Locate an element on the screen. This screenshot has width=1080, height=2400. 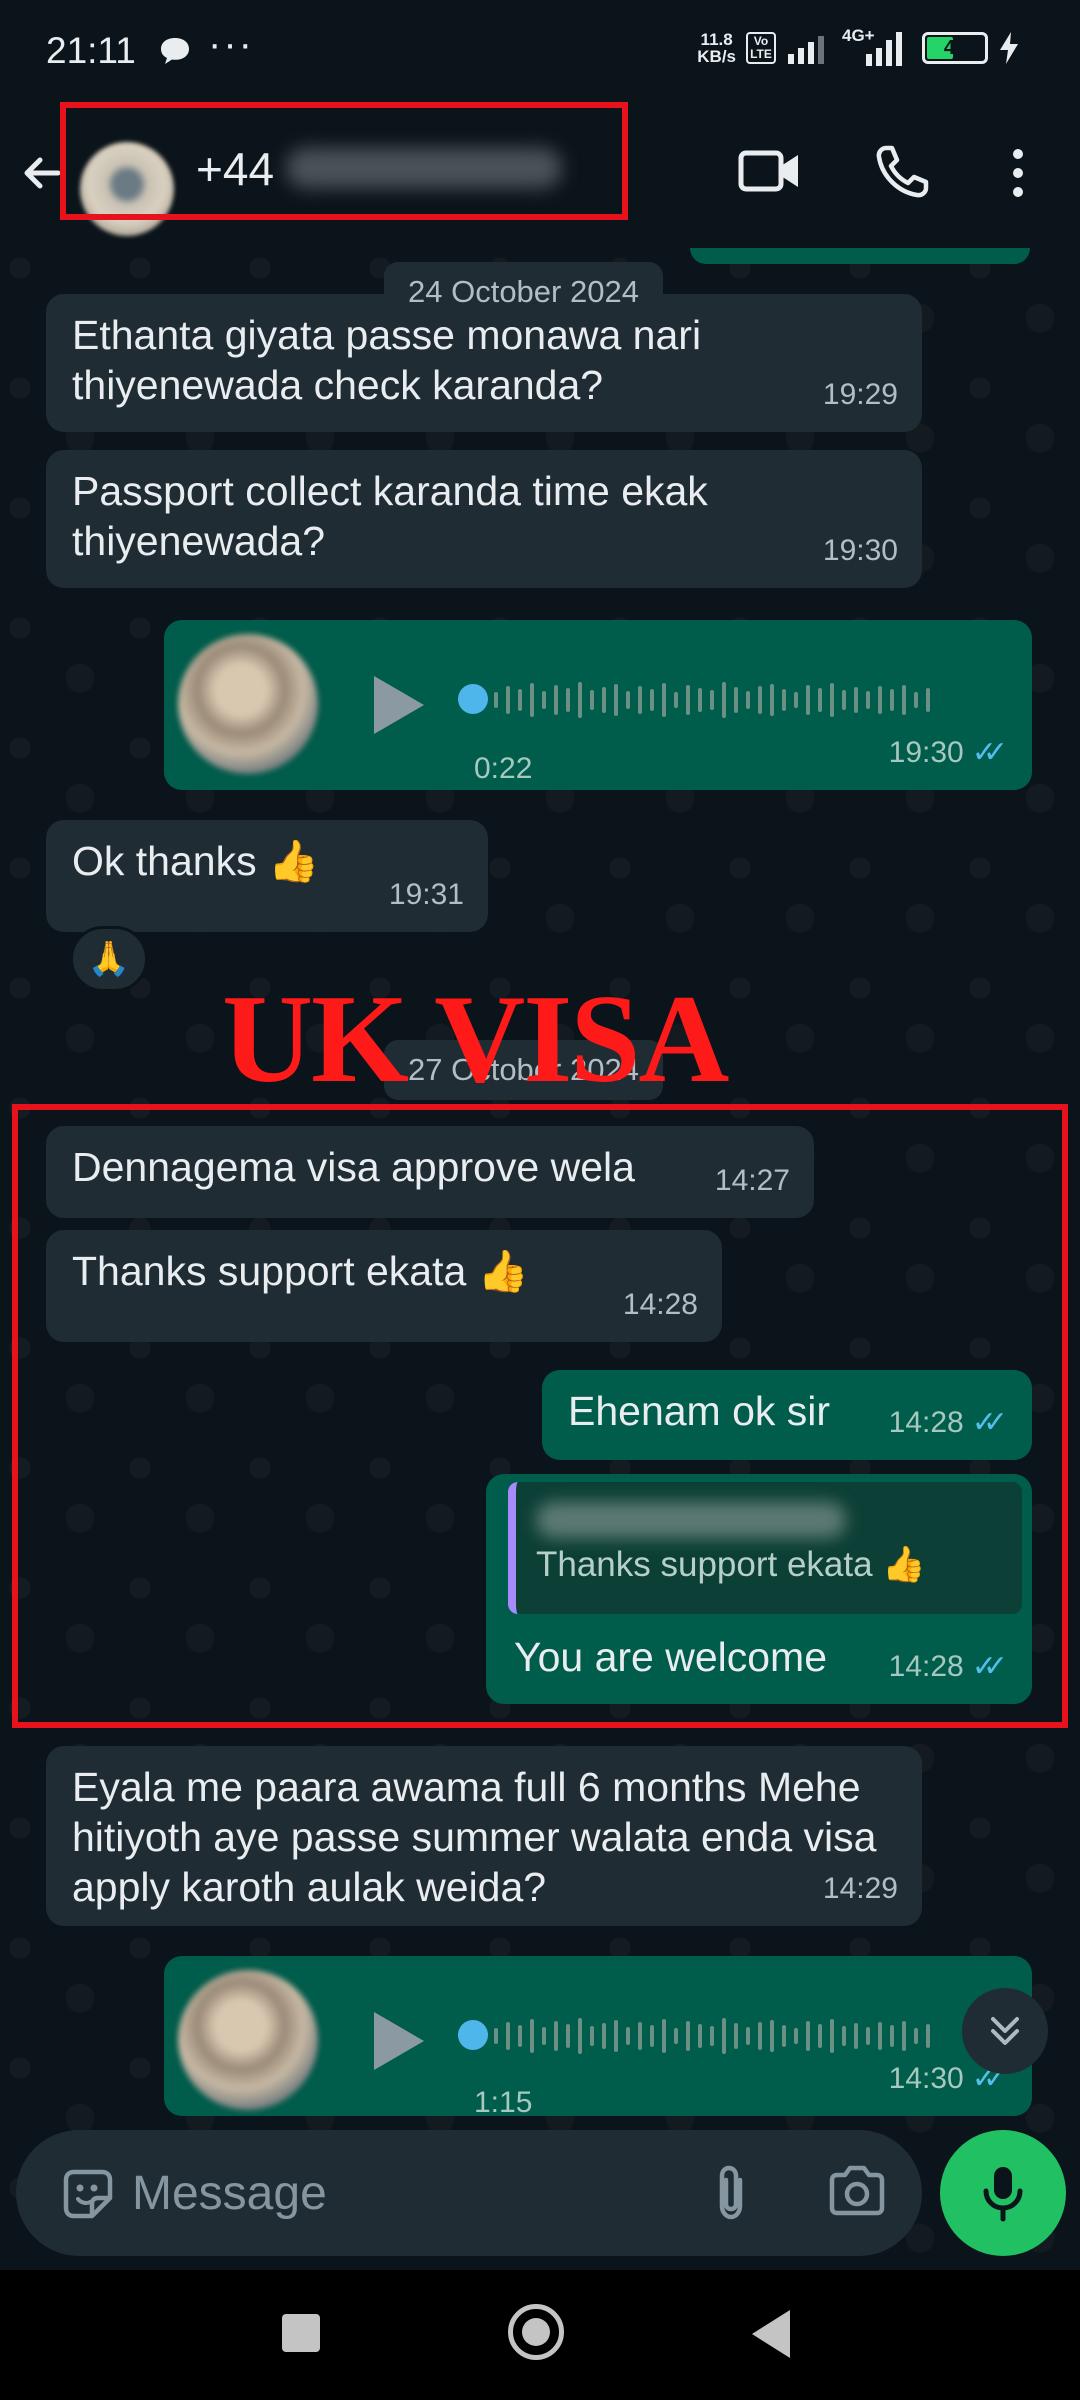
reaction-badge: 🙏 is located at coordinates (109, 959).